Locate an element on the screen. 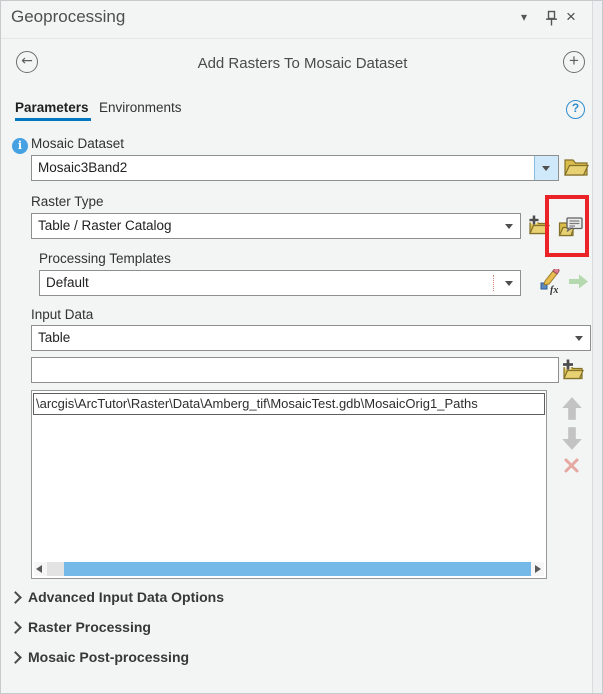 This screenshot has width=603, height=694. triangle-right-icon is located at coordinates (538, 569).